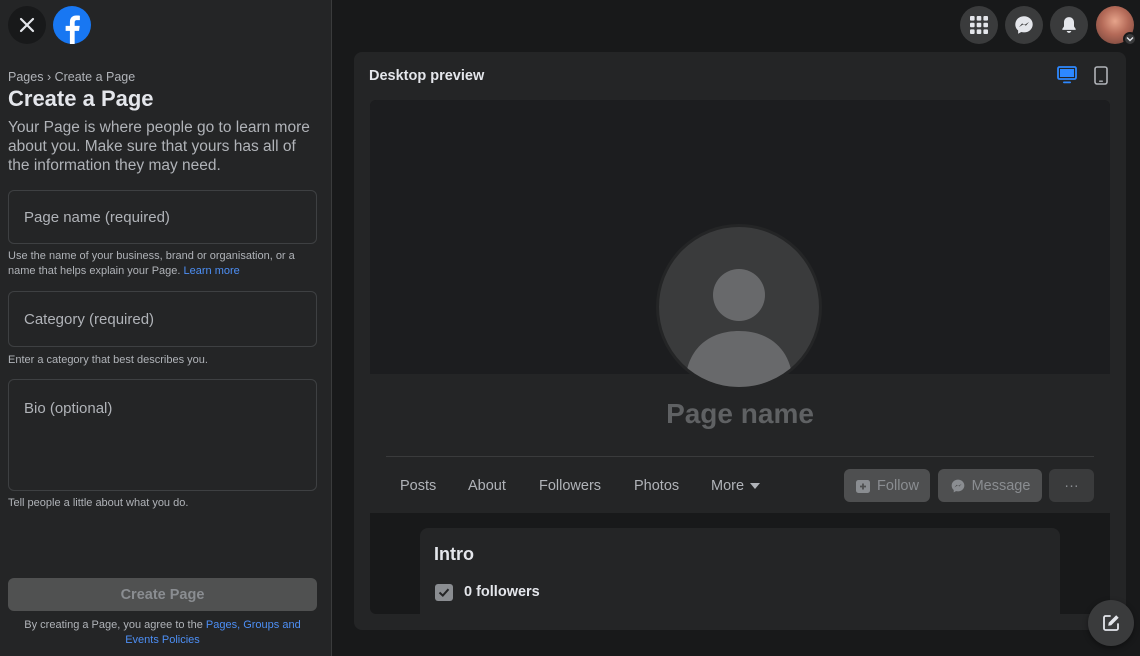 The image size is (1140, 656). Describe the element at coordinates (98, 503) in the screenshot. I see `bio-helper: Tell people a little about what you do.` at that location.